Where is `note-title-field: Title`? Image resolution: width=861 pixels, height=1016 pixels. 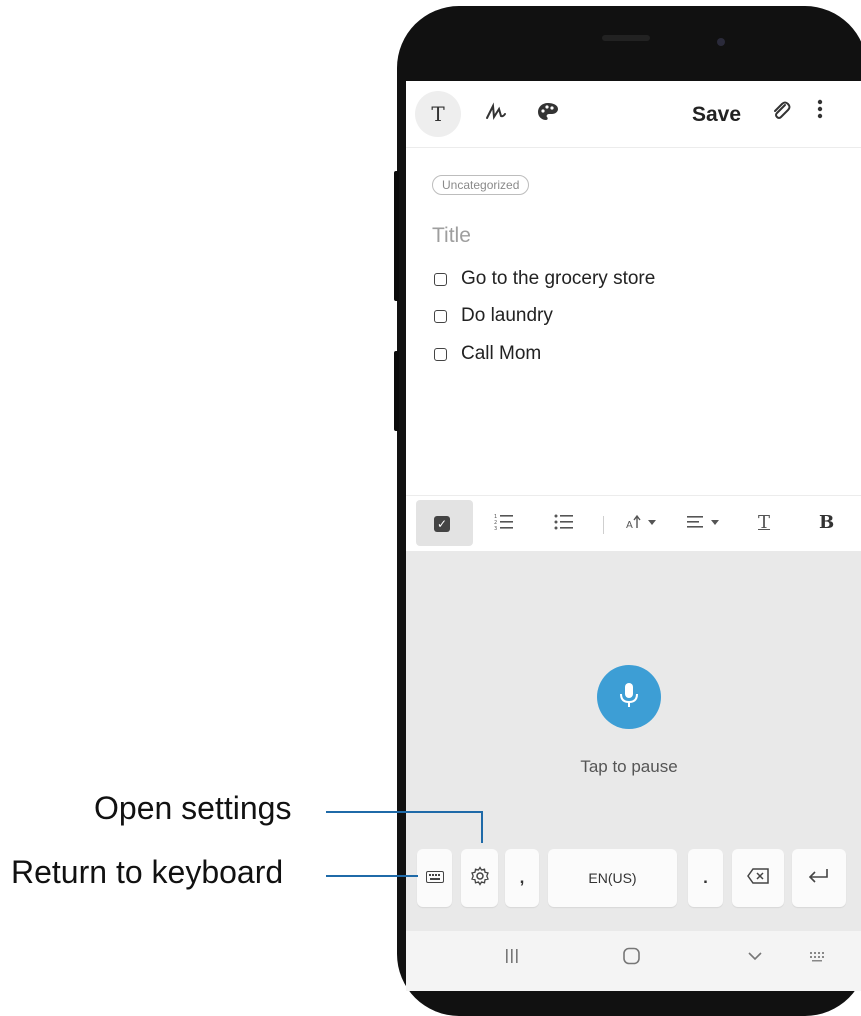 note-title-field: Title is located at coordinates (451, 236).